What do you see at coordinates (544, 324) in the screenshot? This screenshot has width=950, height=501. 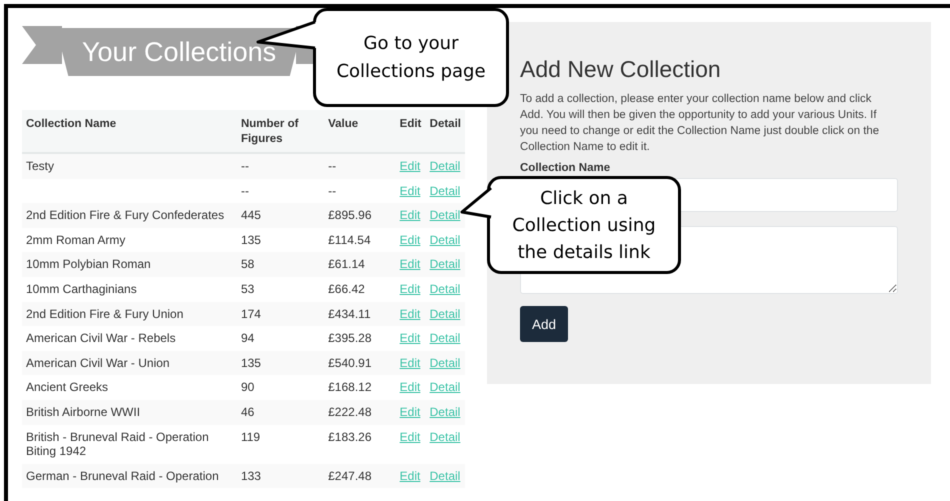 I see `add-button: Add` at bounding box center [544, 324].